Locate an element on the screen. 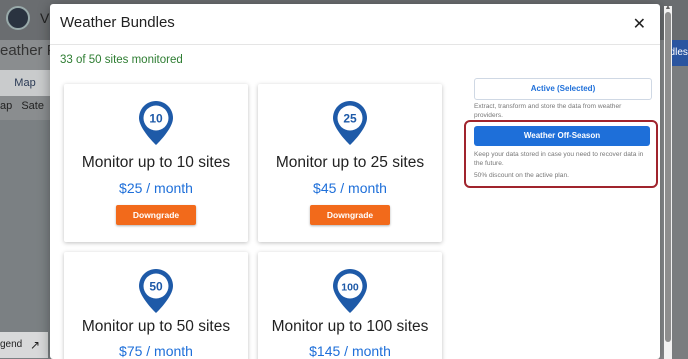 The height and width of the screenshot is (359, 688). bundle-price: $75 / month is located at coordinates (156, 351).